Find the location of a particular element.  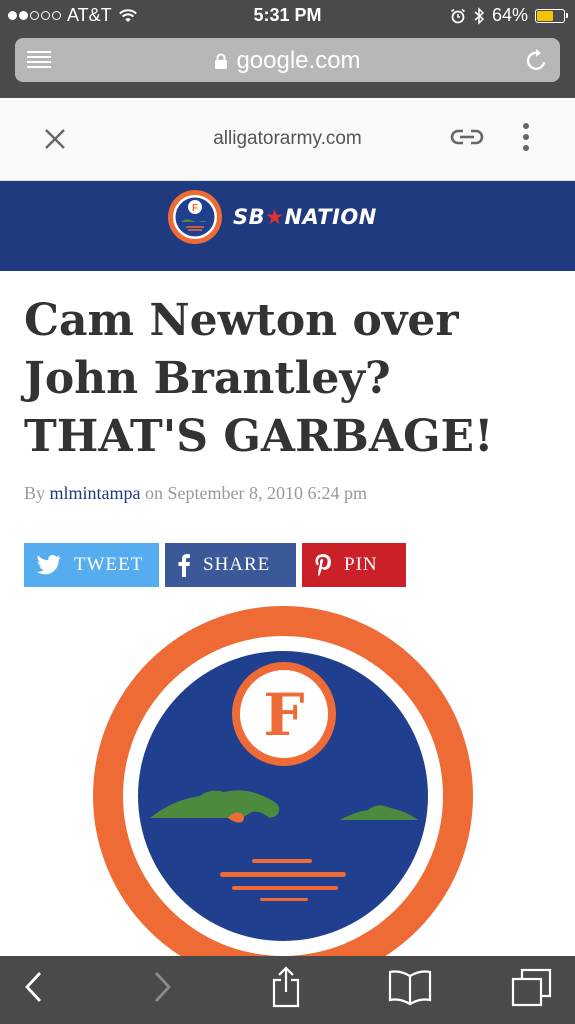

logo-letter: F is located at coordinates (283, 715).